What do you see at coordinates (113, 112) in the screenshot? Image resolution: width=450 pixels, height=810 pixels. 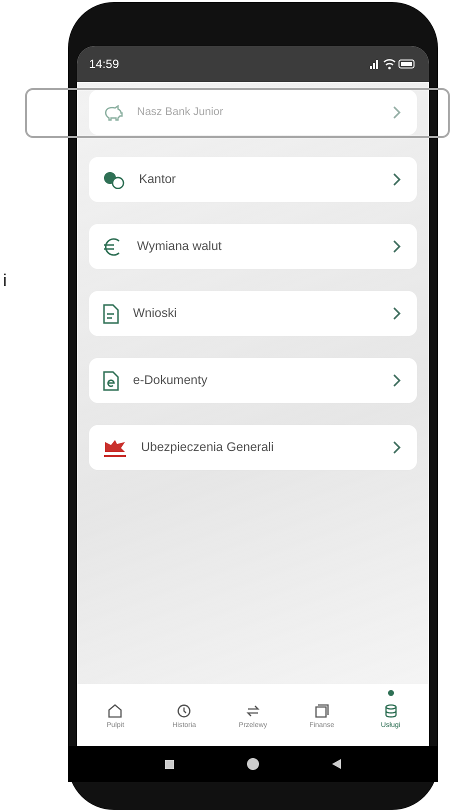 I see `piggy-bank-icon` at bounding box center [113, 112].